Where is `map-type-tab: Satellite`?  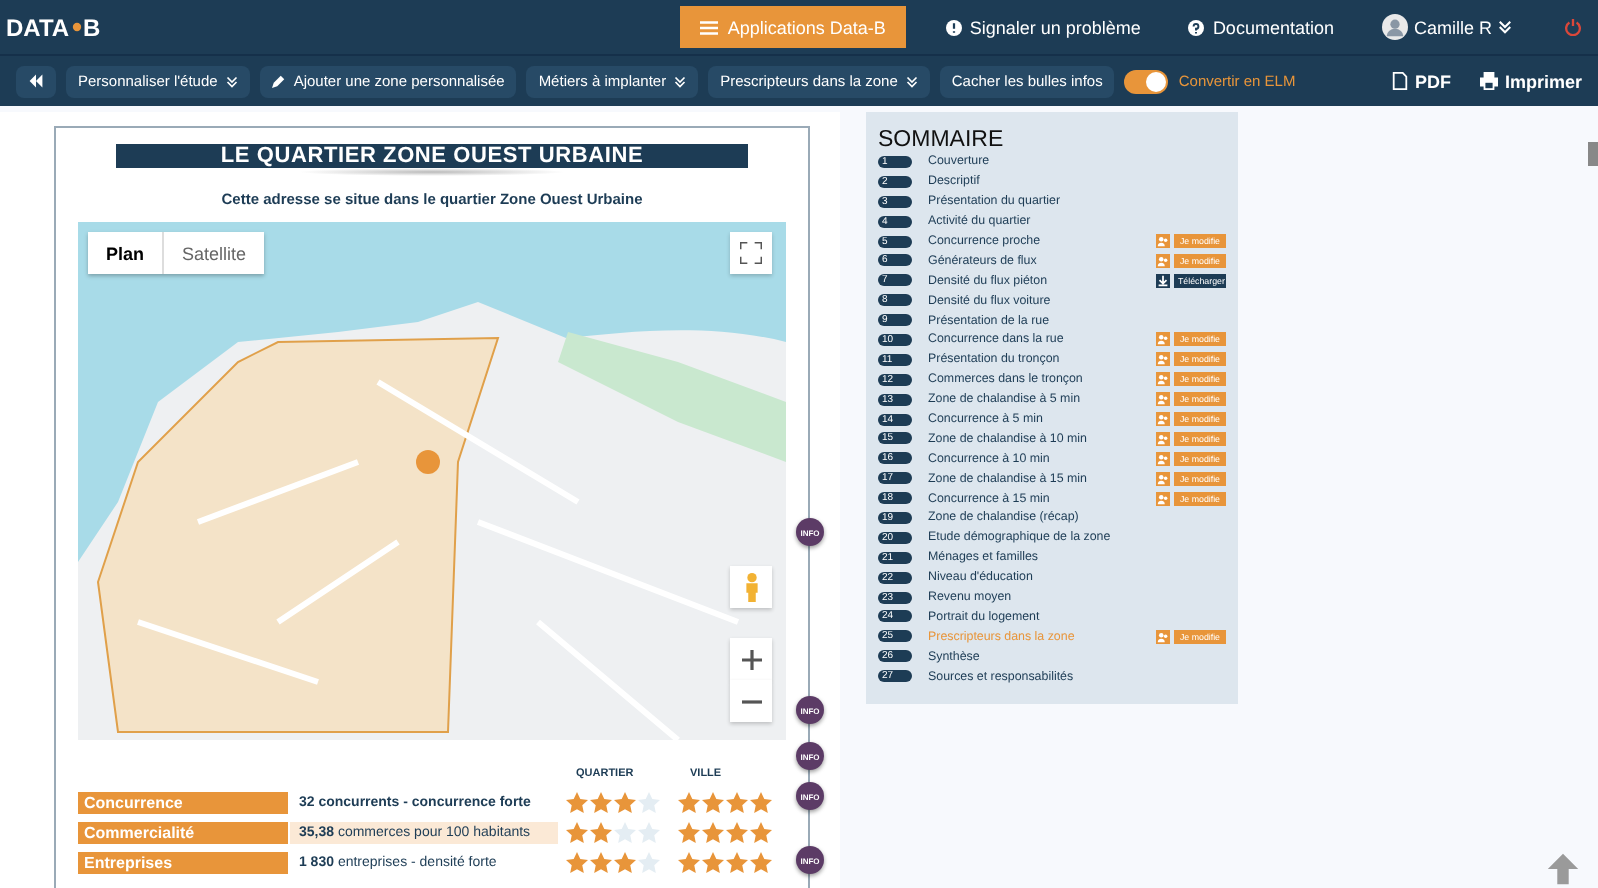 map-type-tab: Satellite is located at coordinates (214, 253).